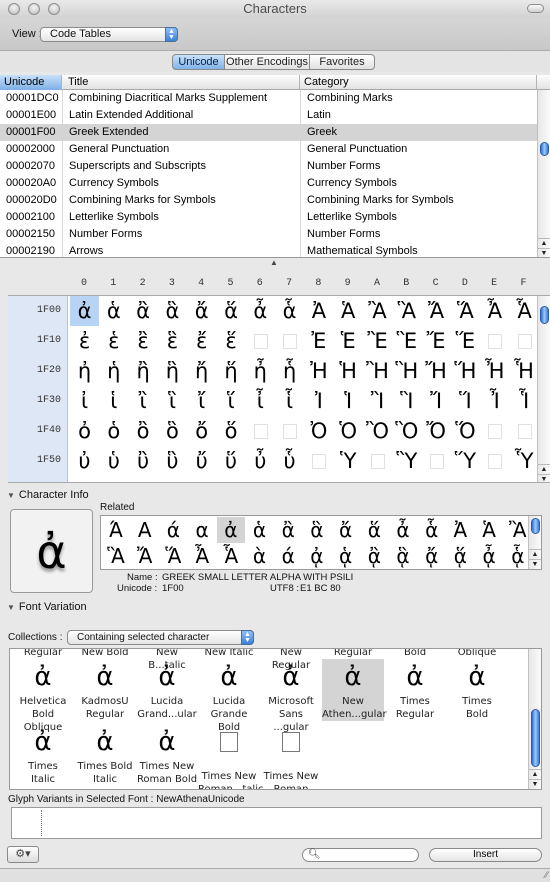 This screenshot has width=550, height=882. What do you see at coordinates (291, 756) in the screenshot?
I see `font-variation-item: Times New Roman Italic` at bounding box center [291, 756].